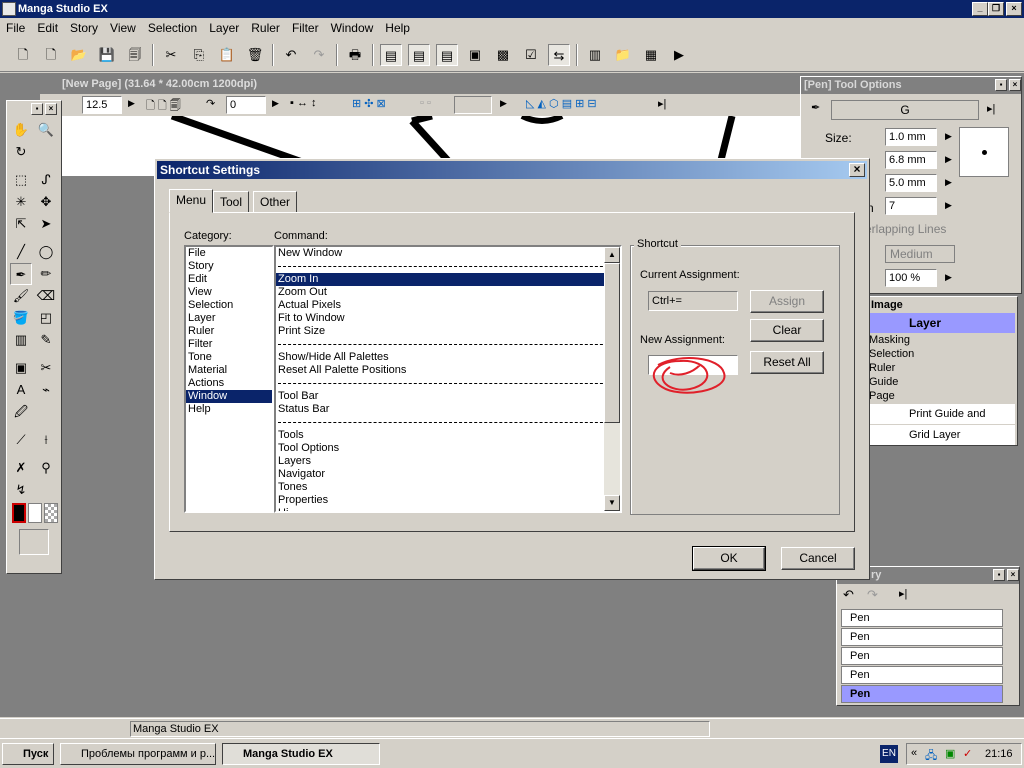  I want to click on command-item: Tool Options, so click(448, 448).